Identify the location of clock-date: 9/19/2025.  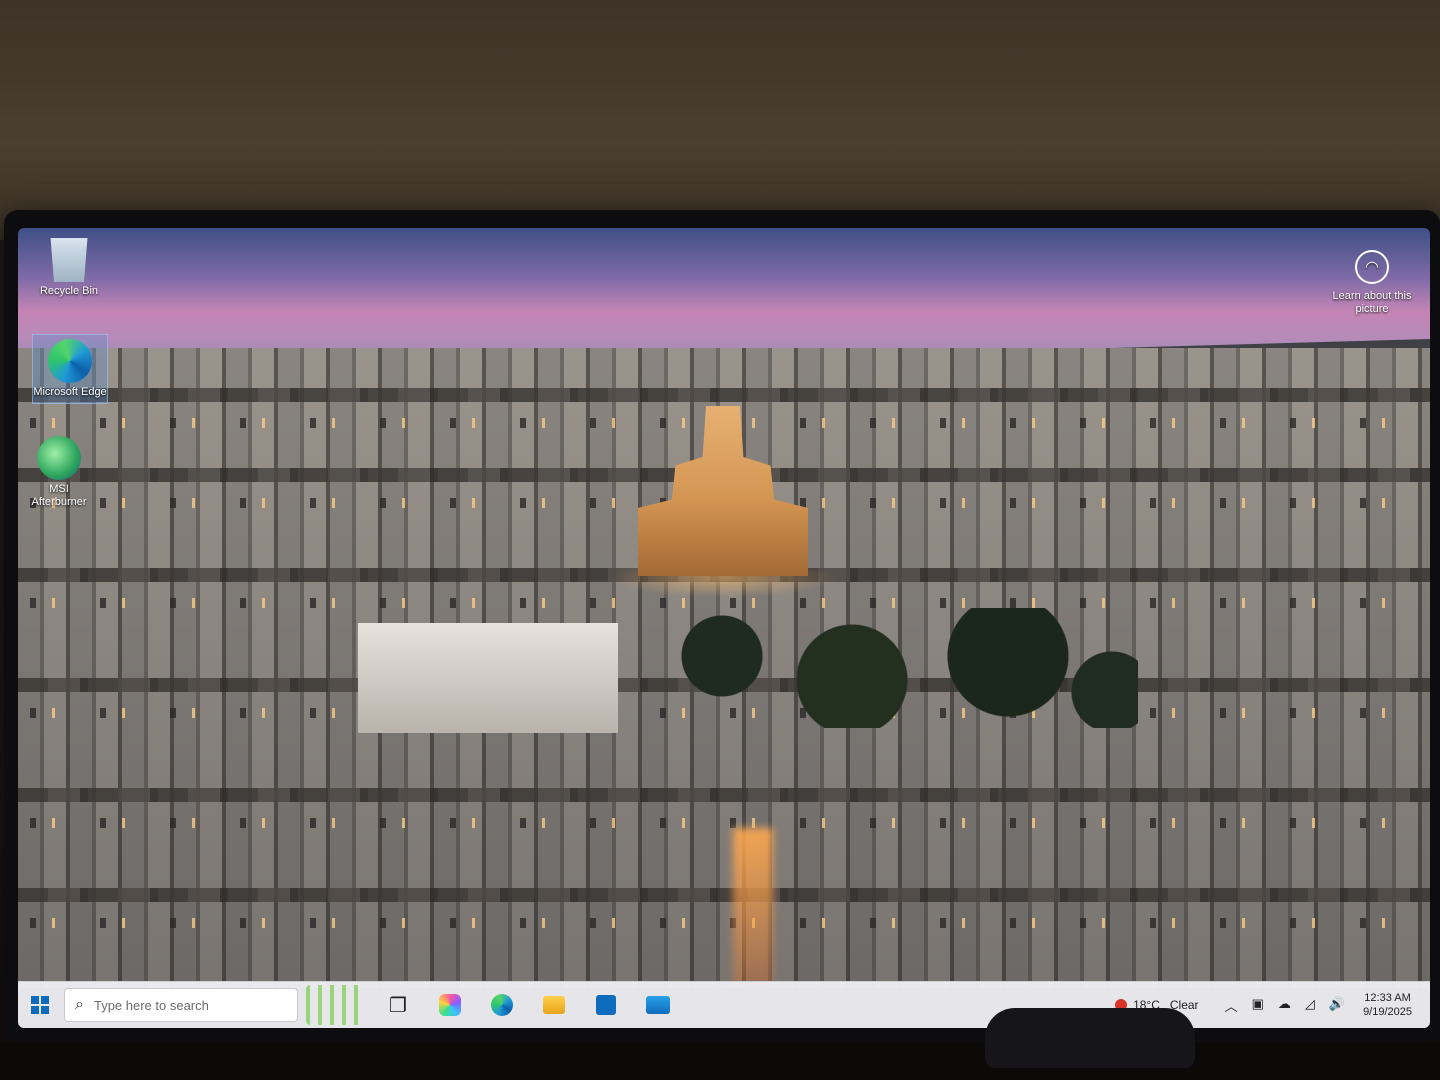
(1387, 1012).